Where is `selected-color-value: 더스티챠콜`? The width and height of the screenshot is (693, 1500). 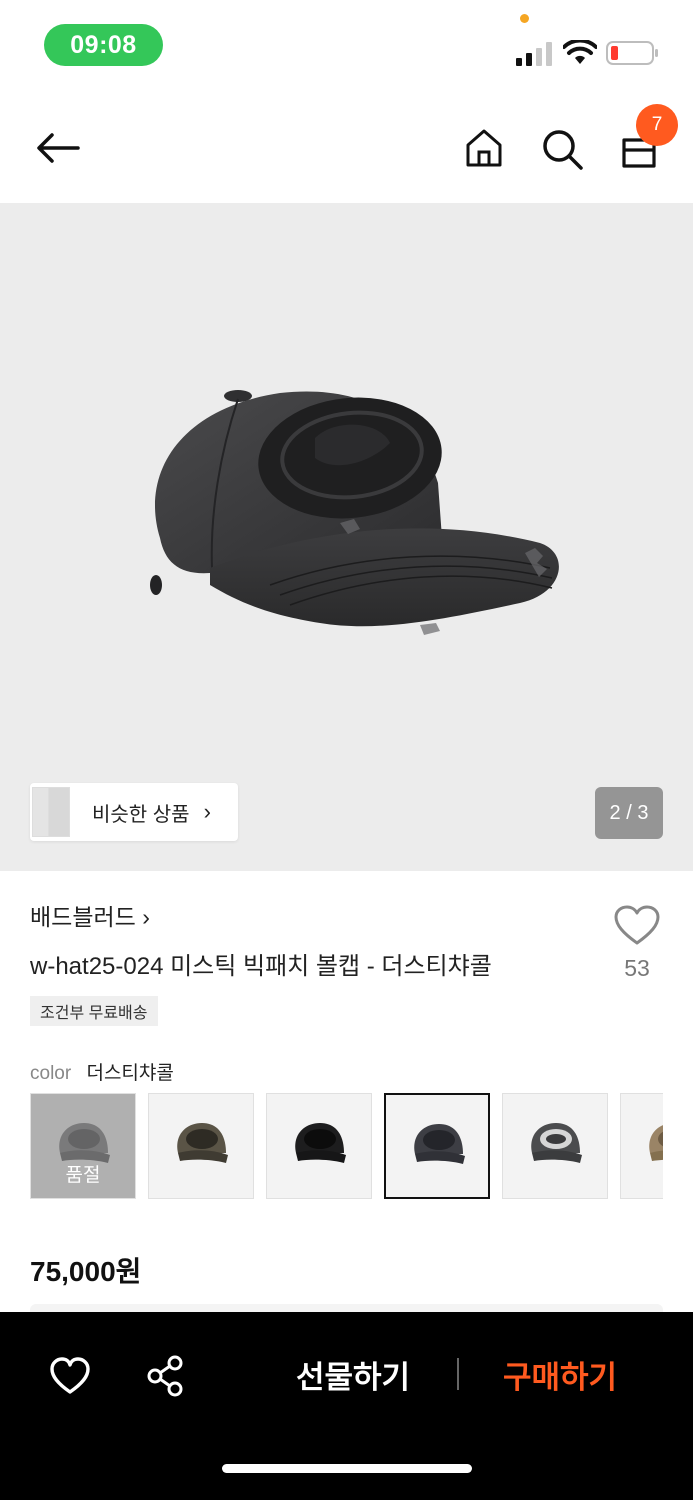
selected-color-value: 더스티챠콜 is located at coordinates (130, 1073).